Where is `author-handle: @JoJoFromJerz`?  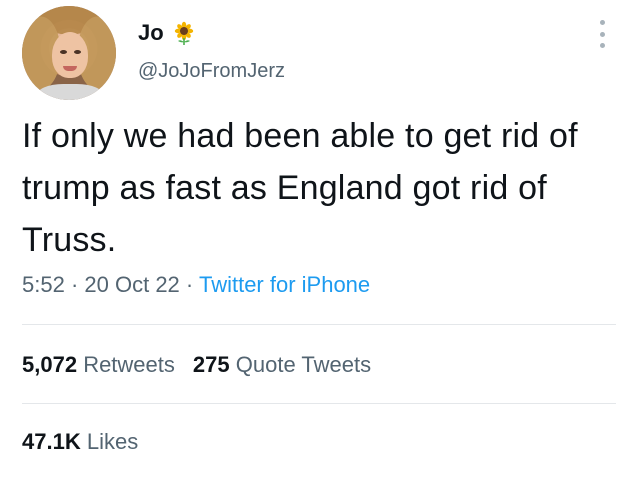 author-handle: @JoJoFromJerz is located at coordinates (211, 71).